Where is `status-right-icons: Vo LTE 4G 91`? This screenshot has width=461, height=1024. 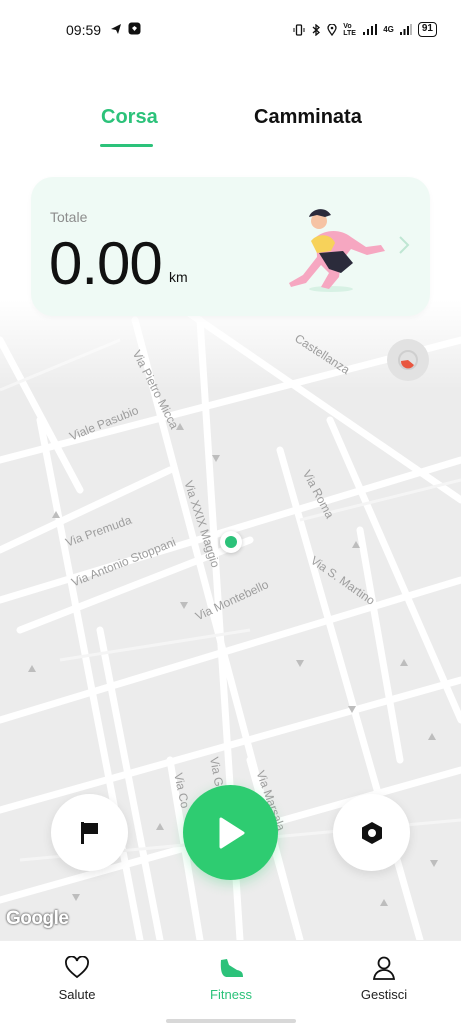
status-right-icons: Vo LTE 4G 91 is located at coordinates (365, 29).